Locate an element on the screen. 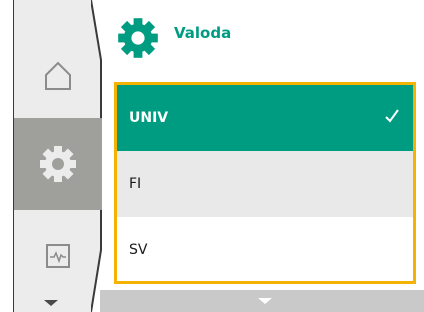 This screenshot has height=312, width=424. page-title: Valoda is located at coordinates (203, 33).